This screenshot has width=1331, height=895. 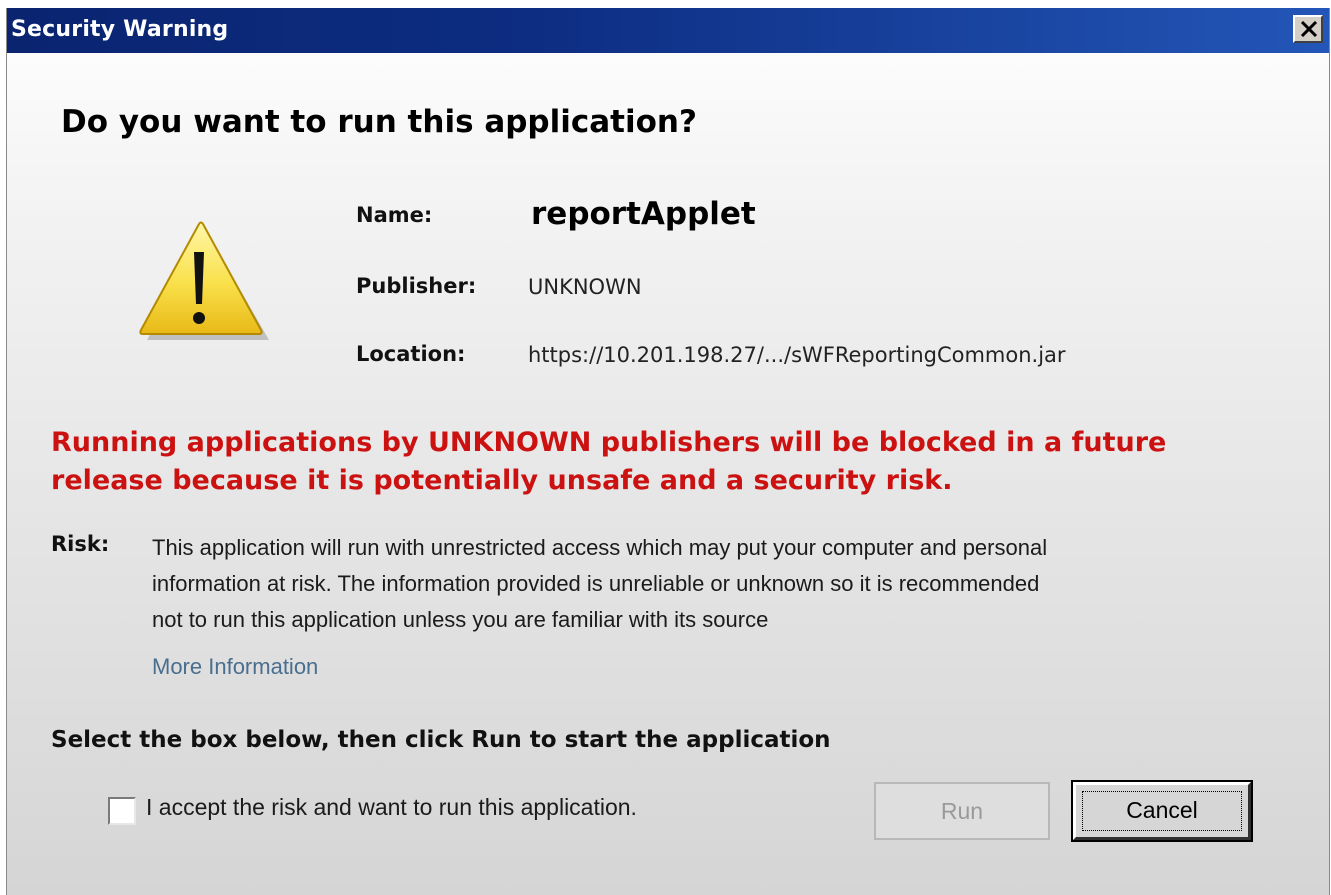 I want to click on close-button, so click(x=1308, y=29).